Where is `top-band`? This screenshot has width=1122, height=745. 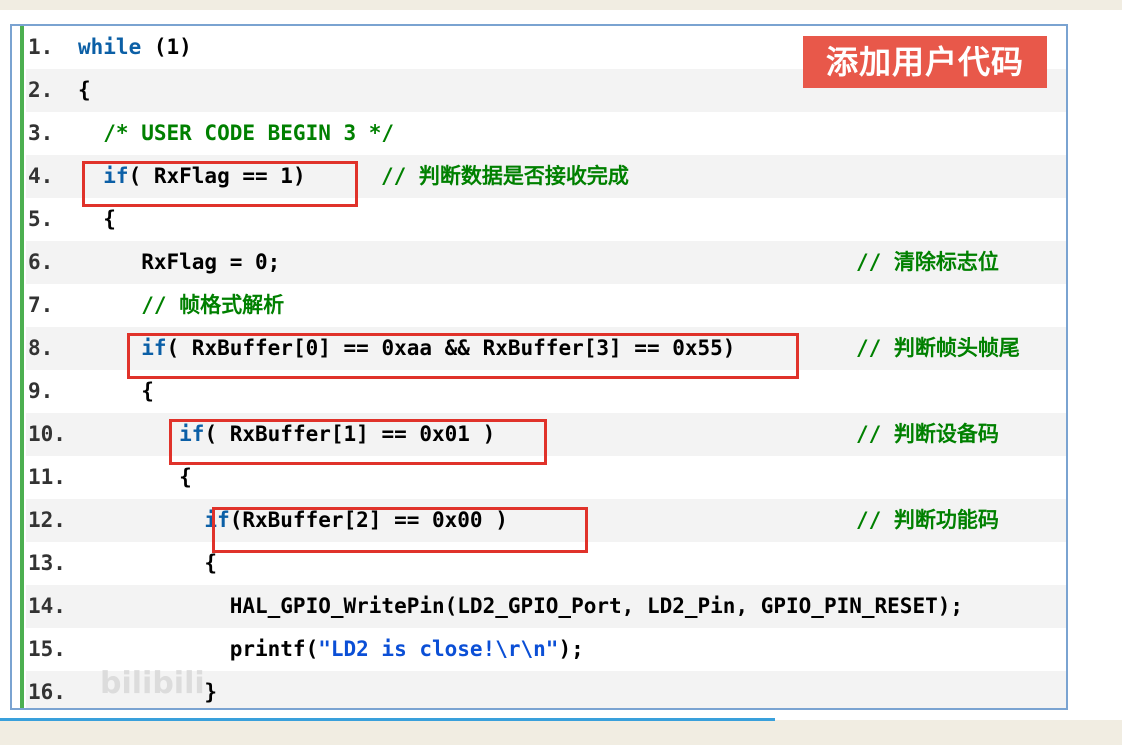 top-band is located at coordinates (561, 5).